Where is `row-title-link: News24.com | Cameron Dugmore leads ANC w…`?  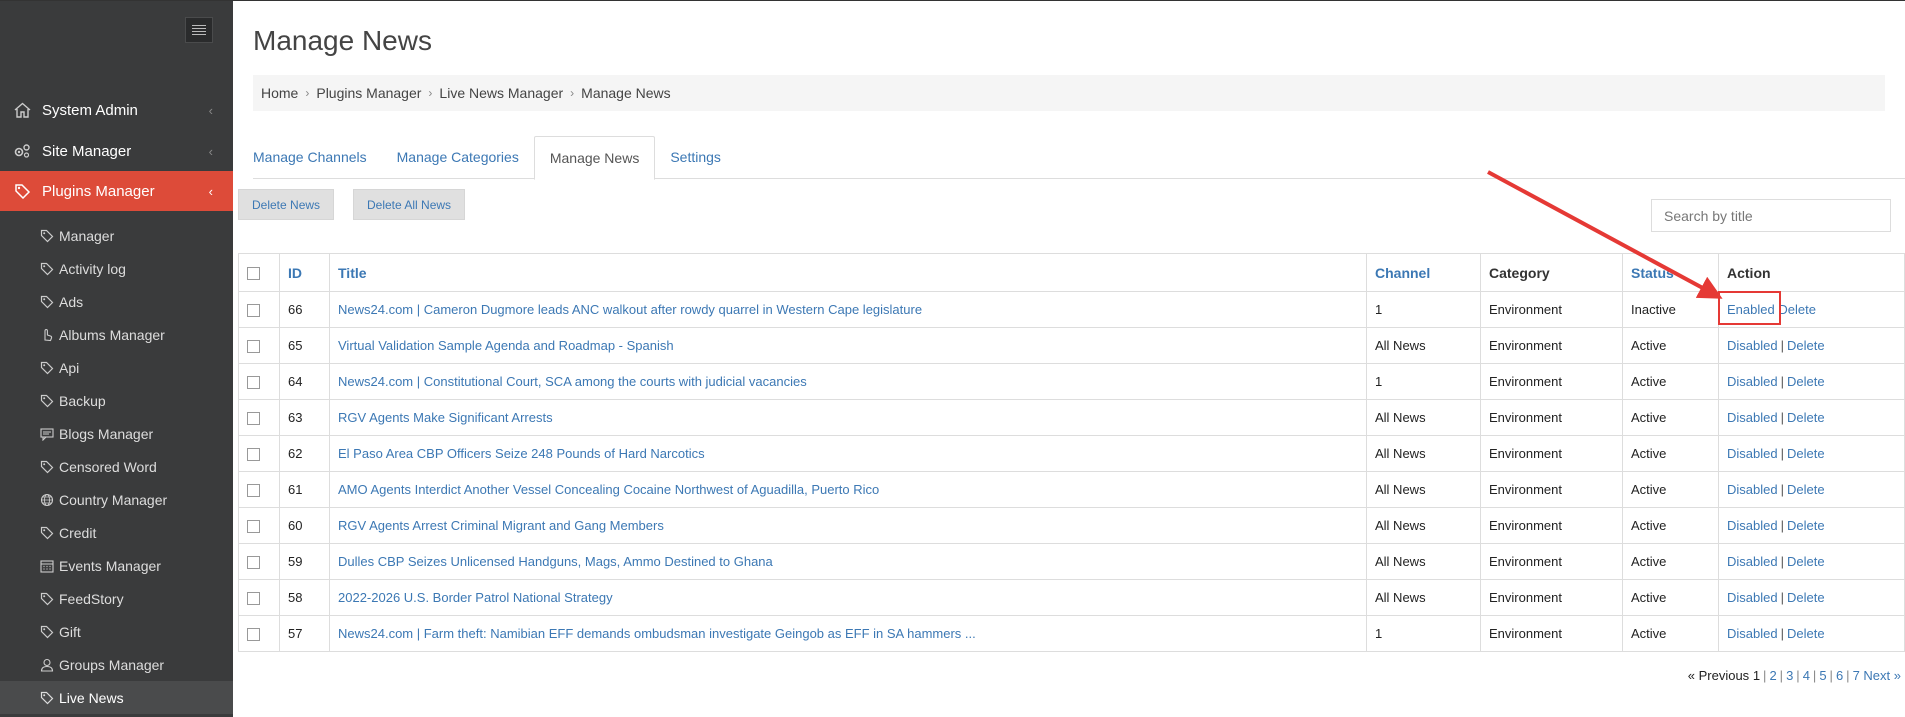 row-title-link: News24.com | Cameron Dugmore leads ANC w… is located at coordinates (630, 309).